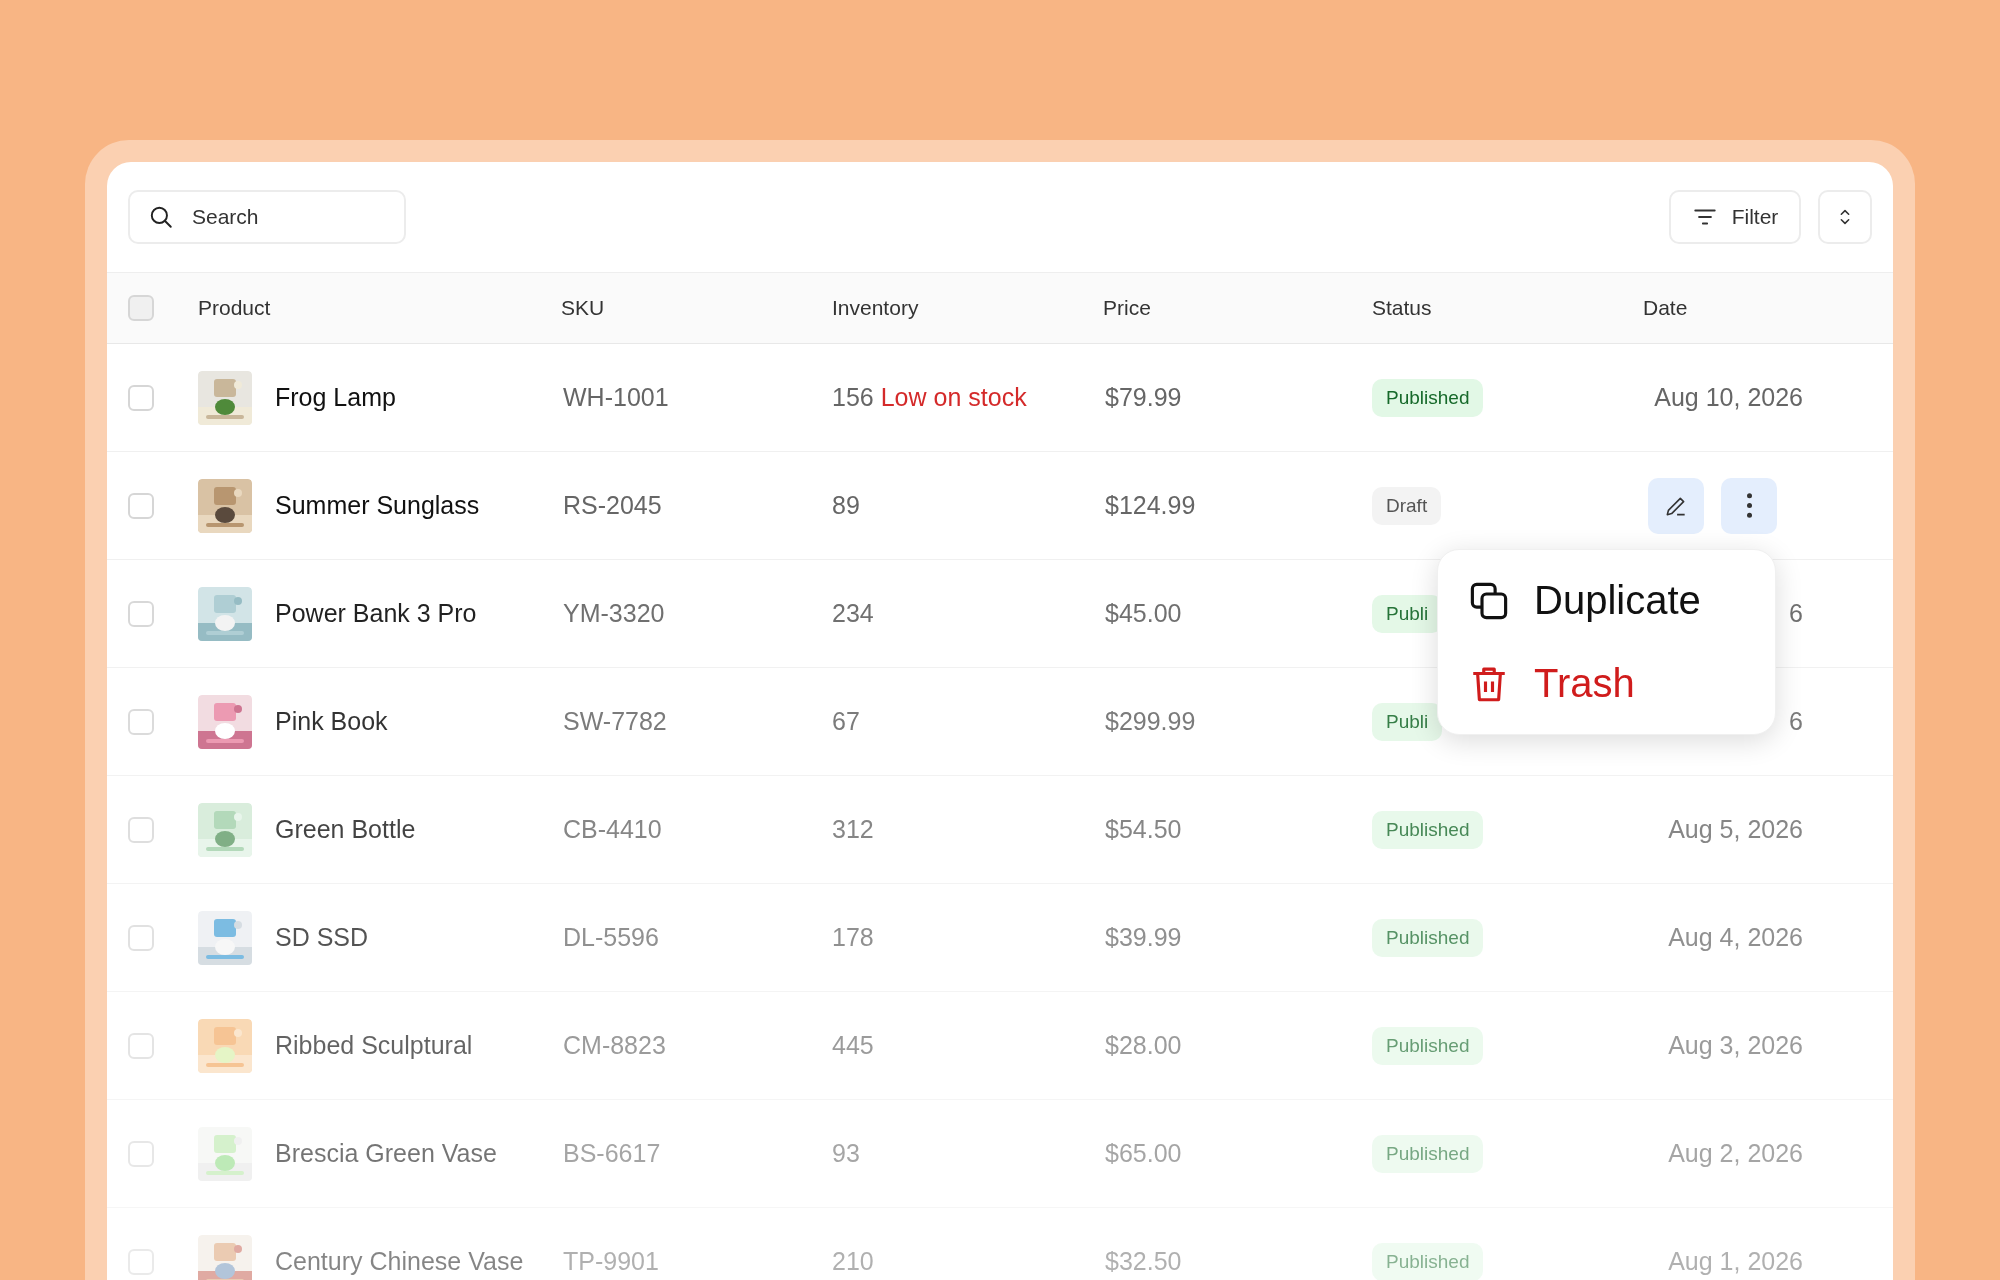  Describe the element at coordinates (583, 307) in the screenshot. I see `column-header: SKU` at that location.